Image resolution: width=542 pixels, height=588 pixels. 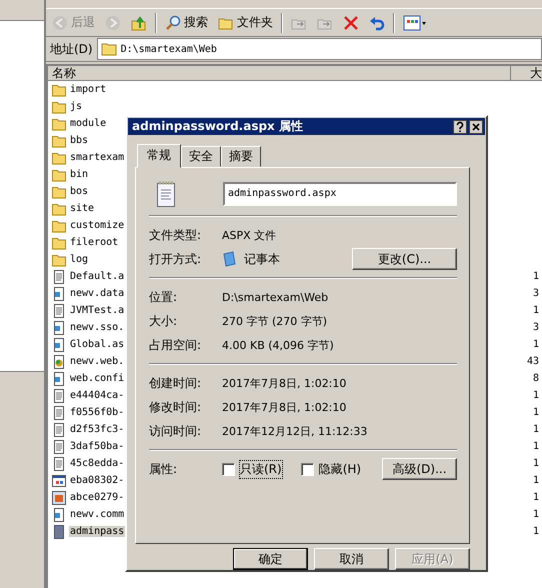 I want to click on dialog-button: 取消, so click(x=351, y=559).